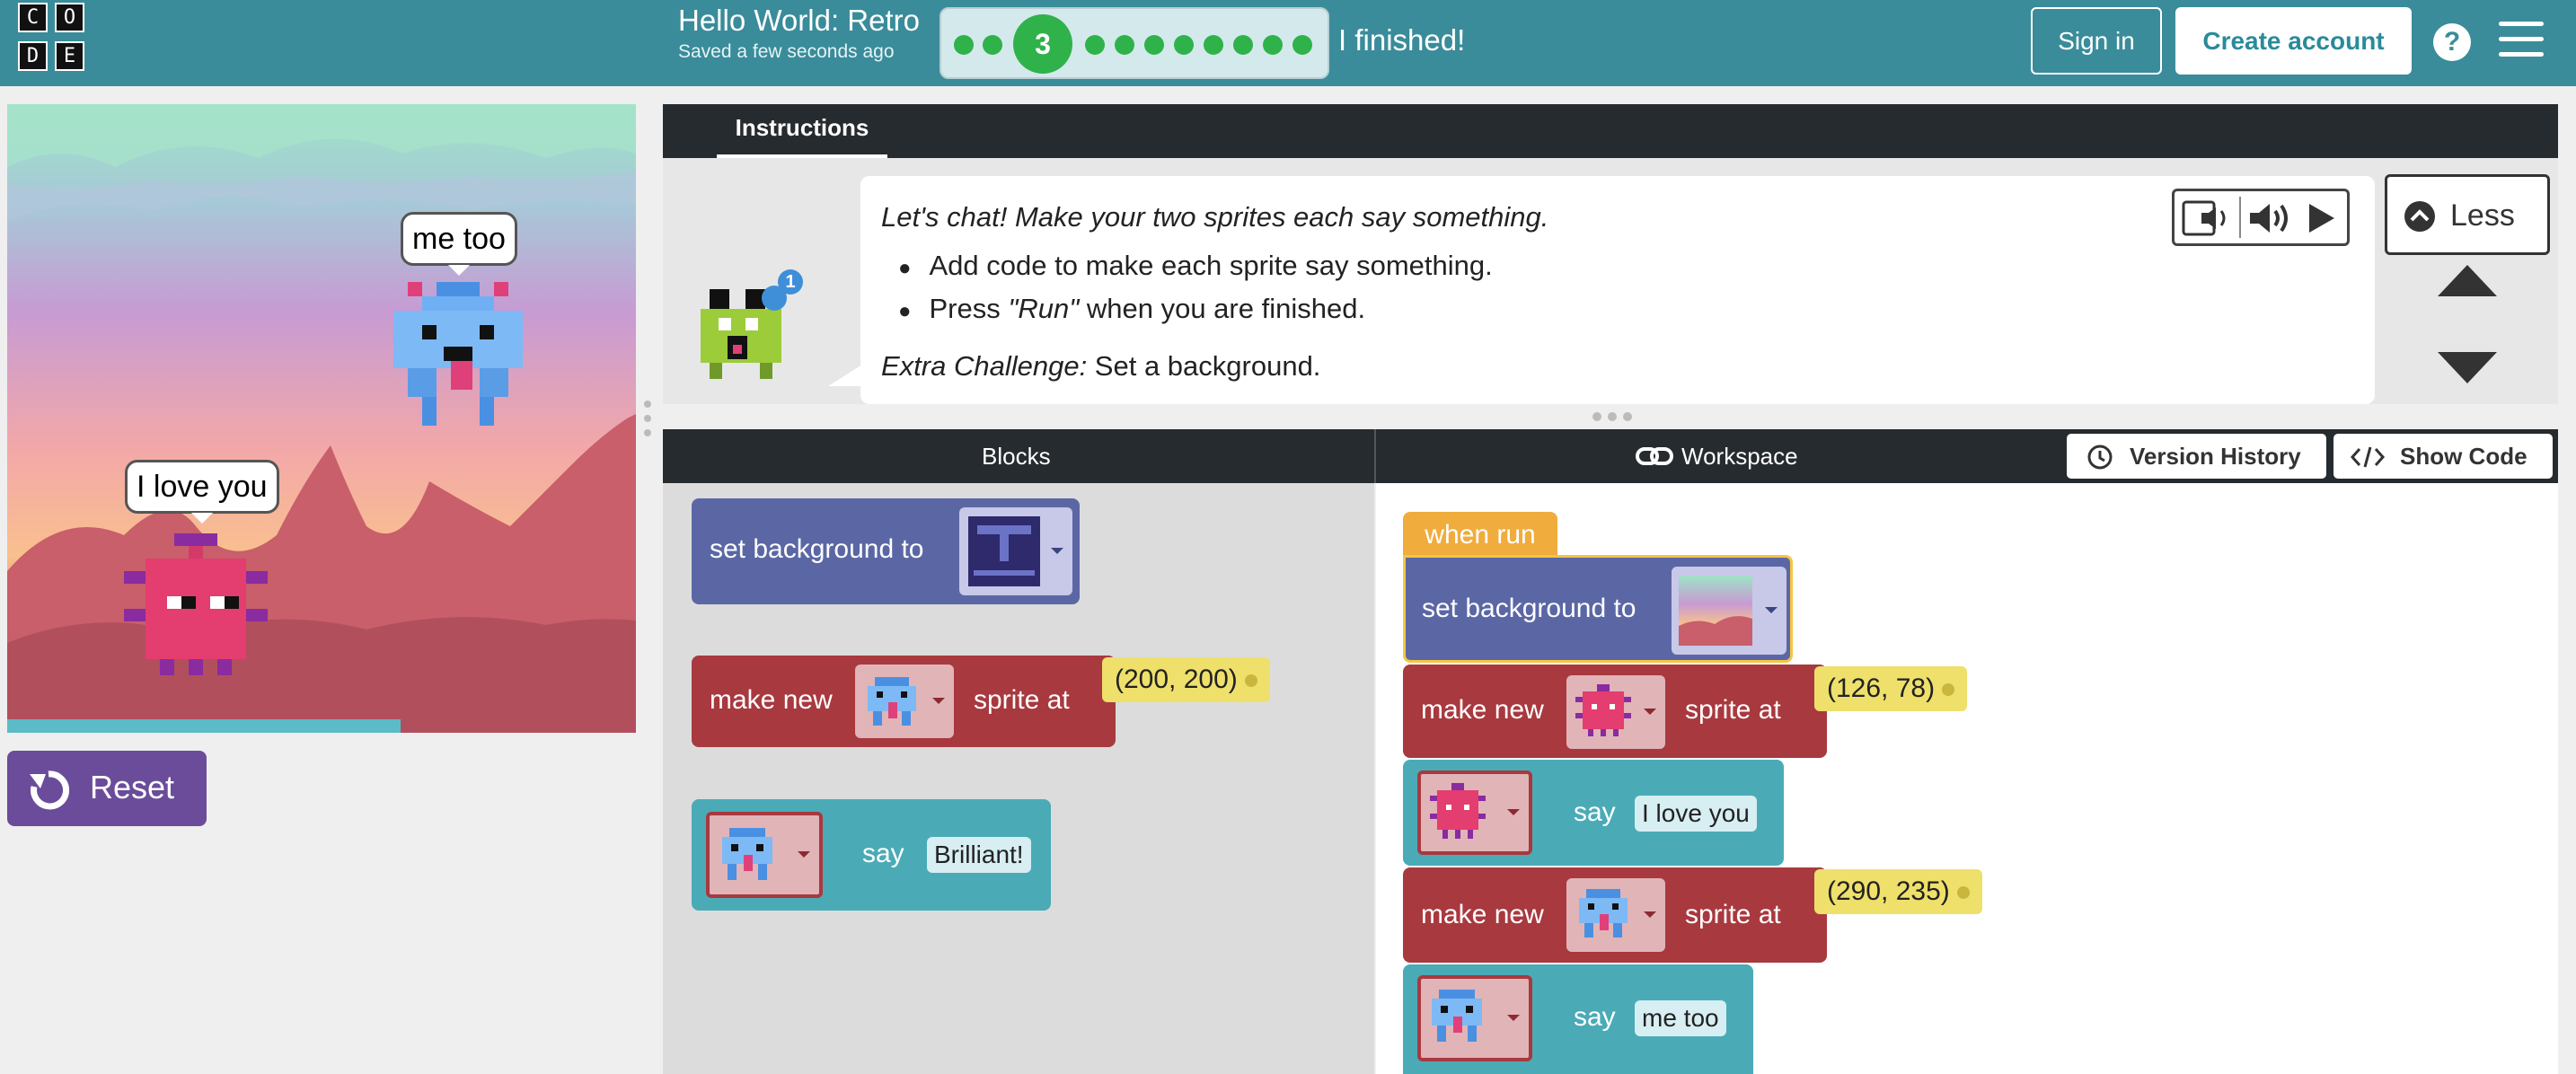 The width and height of the screenshot is (2576, 1074). What do you see at coordinates (1680, 1018) in the screenshot?
I see `say-text-field: me too` at bounding box center [1680, 1018].